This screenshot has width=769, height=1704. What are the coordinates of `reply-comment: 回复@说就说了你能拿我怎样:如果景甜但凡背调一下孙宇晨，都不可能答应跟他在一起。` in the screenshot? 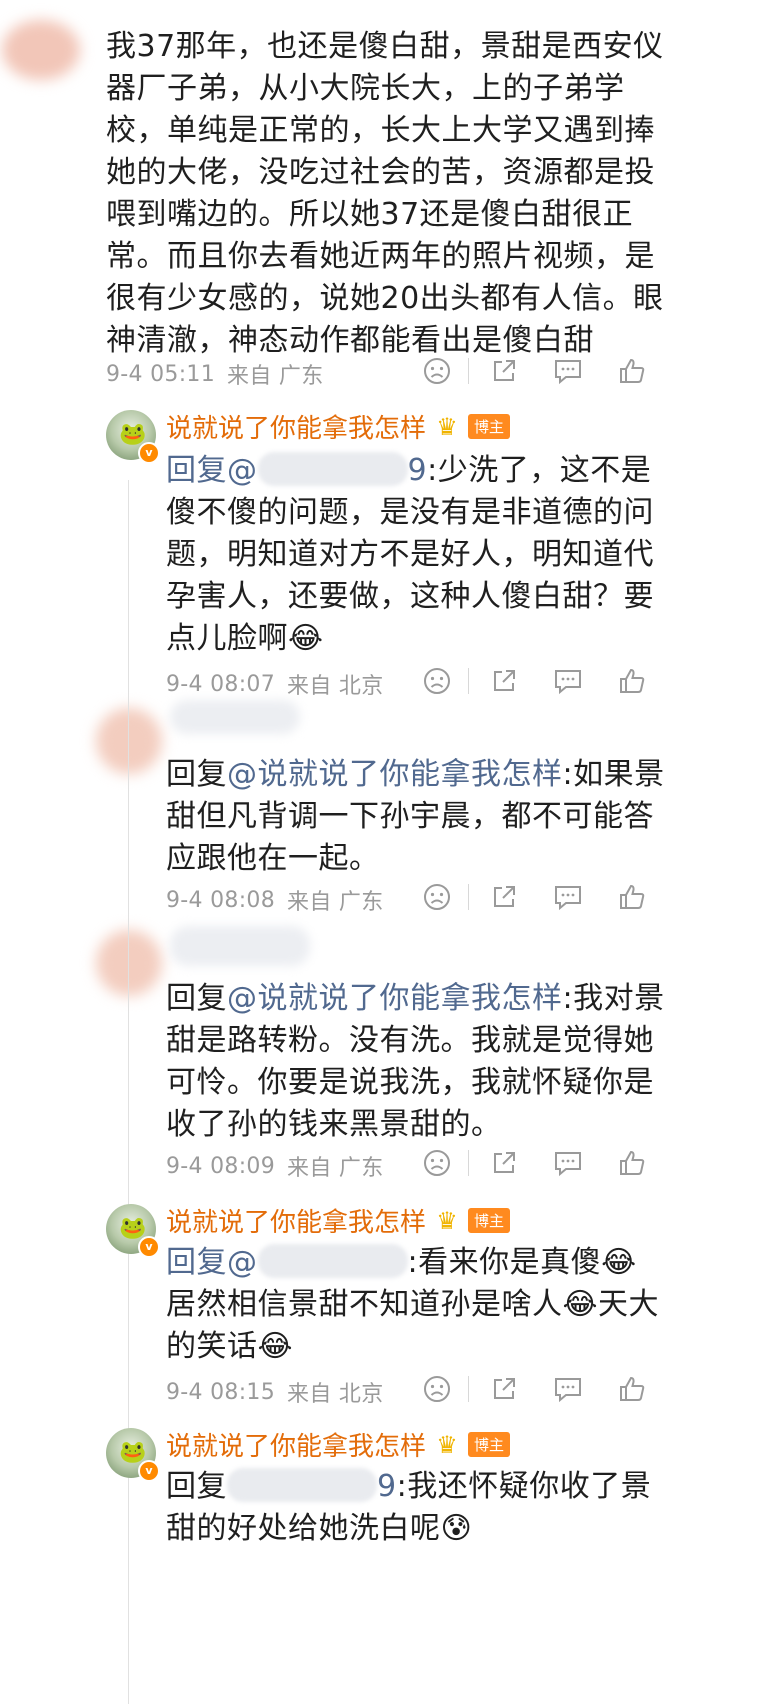 It's located at (416, 817).